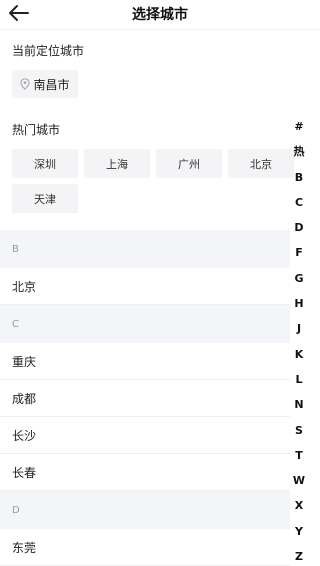  Describe the element at coordinates (299, 480) in the screenshot. I see `index-item-w: W` at that location.